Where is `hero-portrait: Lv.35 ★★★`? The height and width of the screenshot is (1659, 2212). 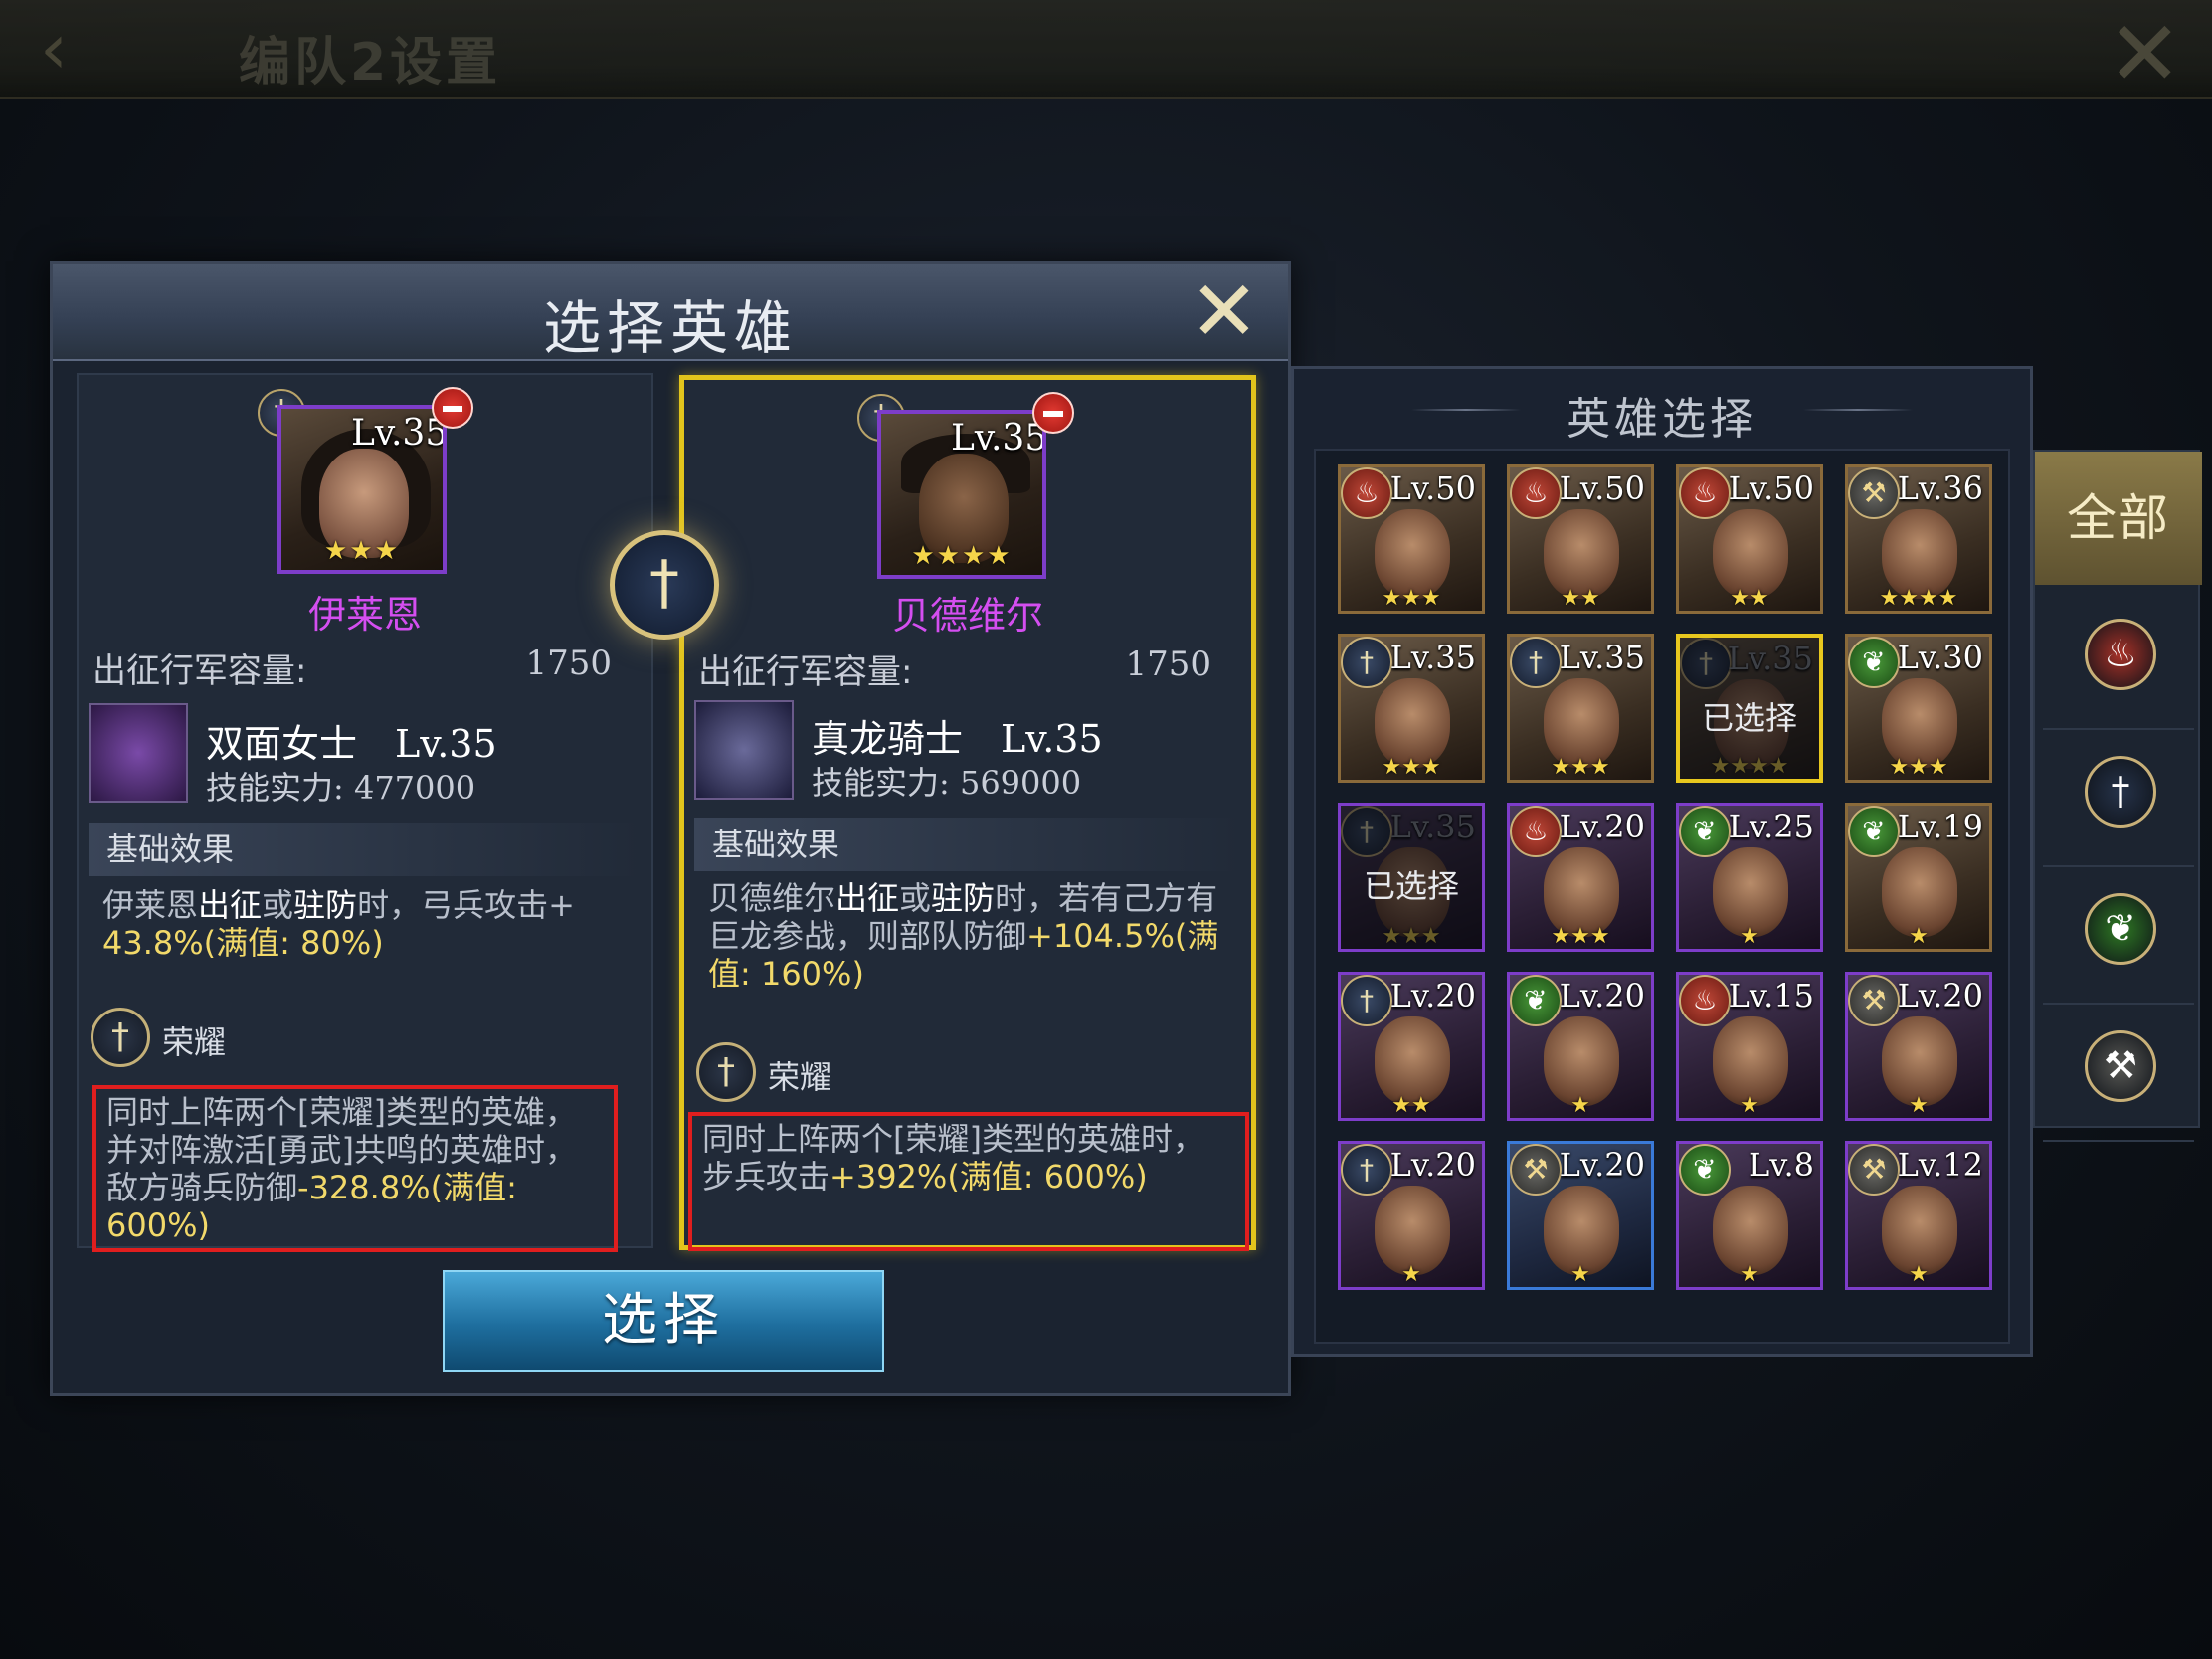 hero-portrait: Lv.35 ★★★ is located at coordinates (362, 489).